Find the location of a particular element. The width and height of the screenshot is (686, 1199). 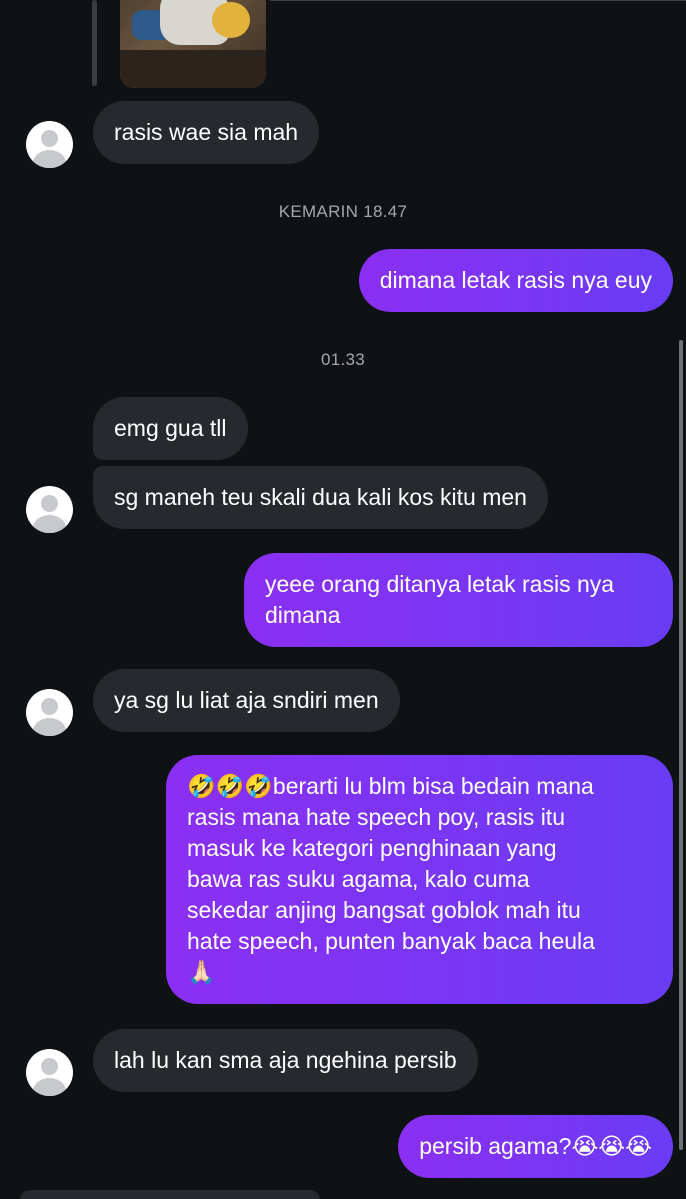

incoming-message-bubble: rasis wae sia mah is located at coordinates (206, 132).